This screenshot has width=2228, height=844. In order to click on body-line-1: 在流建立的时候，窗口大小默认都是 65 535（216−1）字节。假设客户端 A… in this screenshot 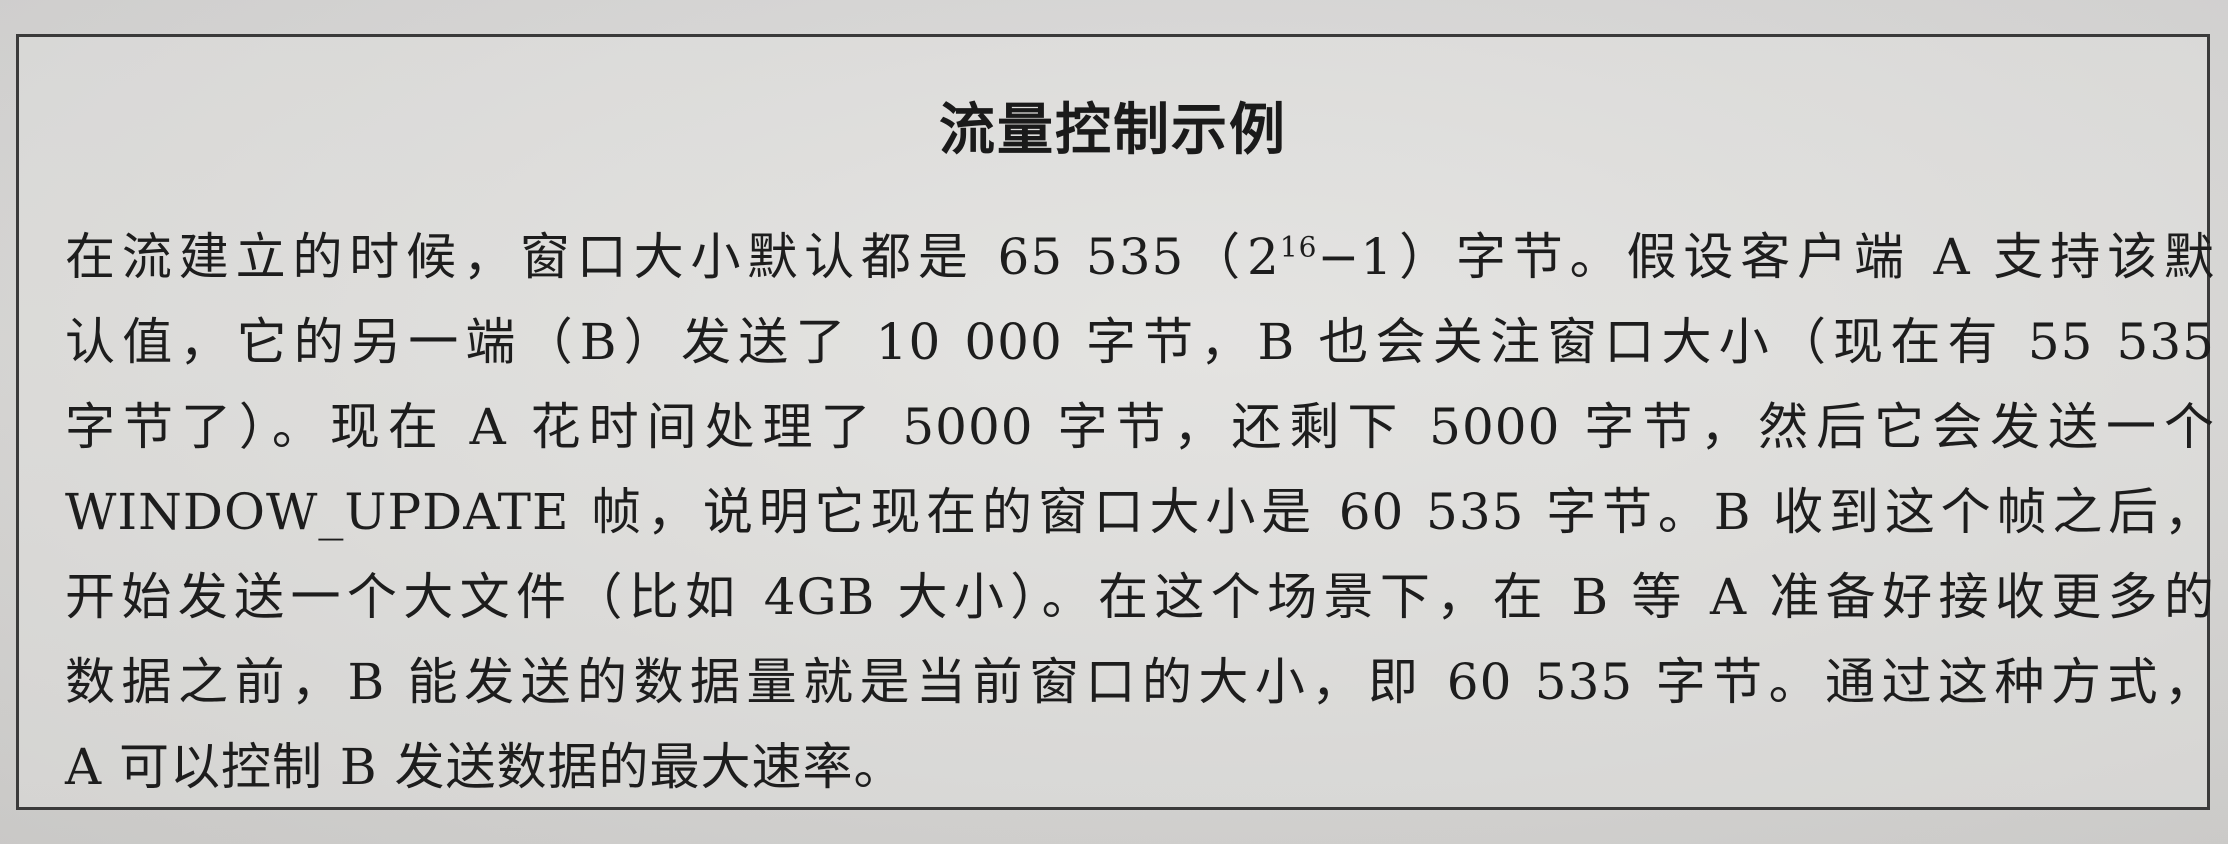, I will do `click(1140, 257)`.